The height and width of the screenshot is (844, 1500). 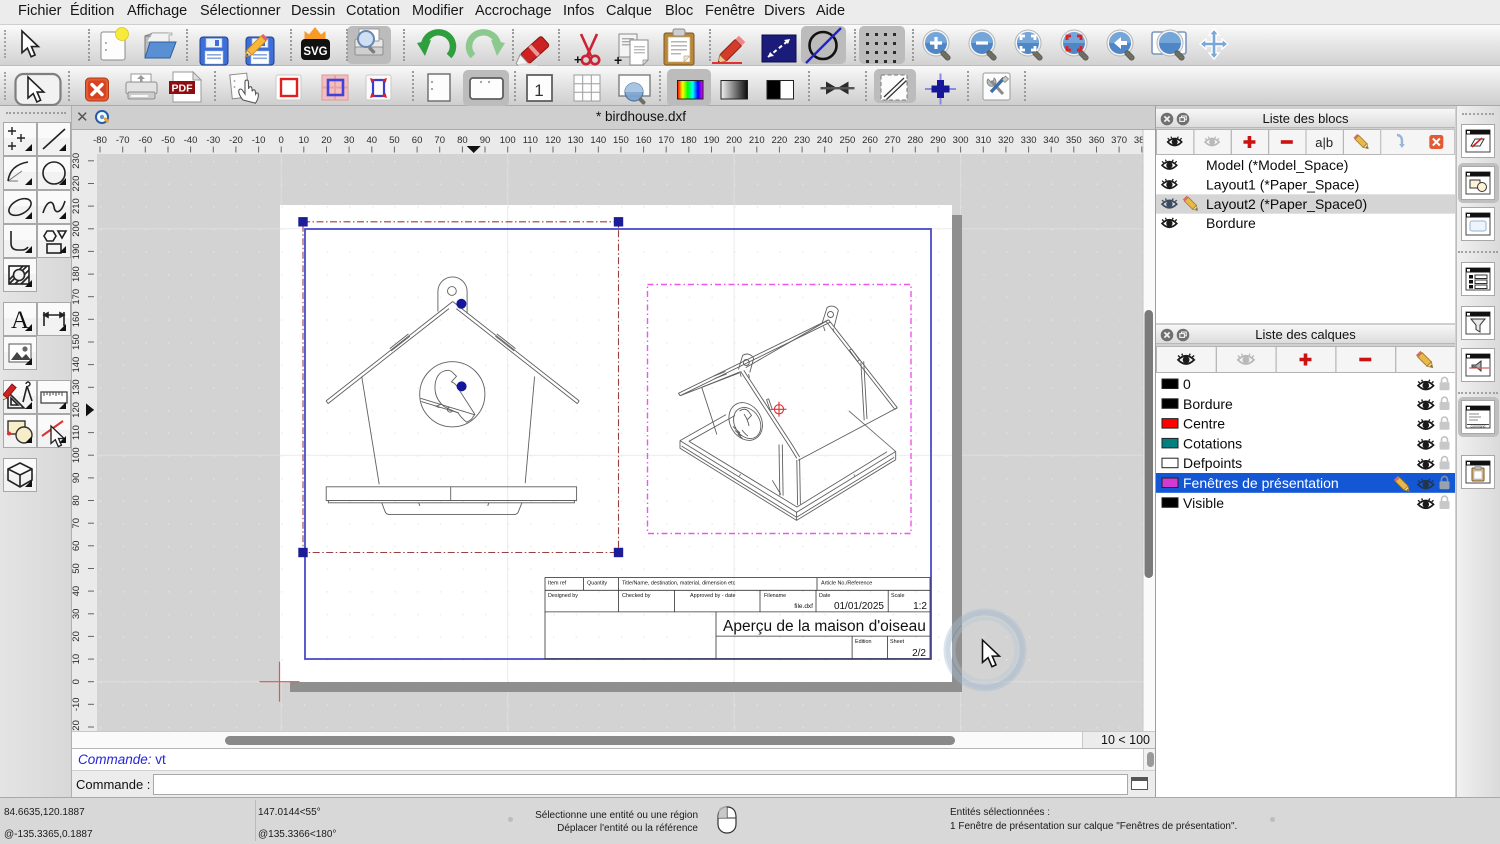 I want to click on svg-text: command, so click(x=1478, y=427).